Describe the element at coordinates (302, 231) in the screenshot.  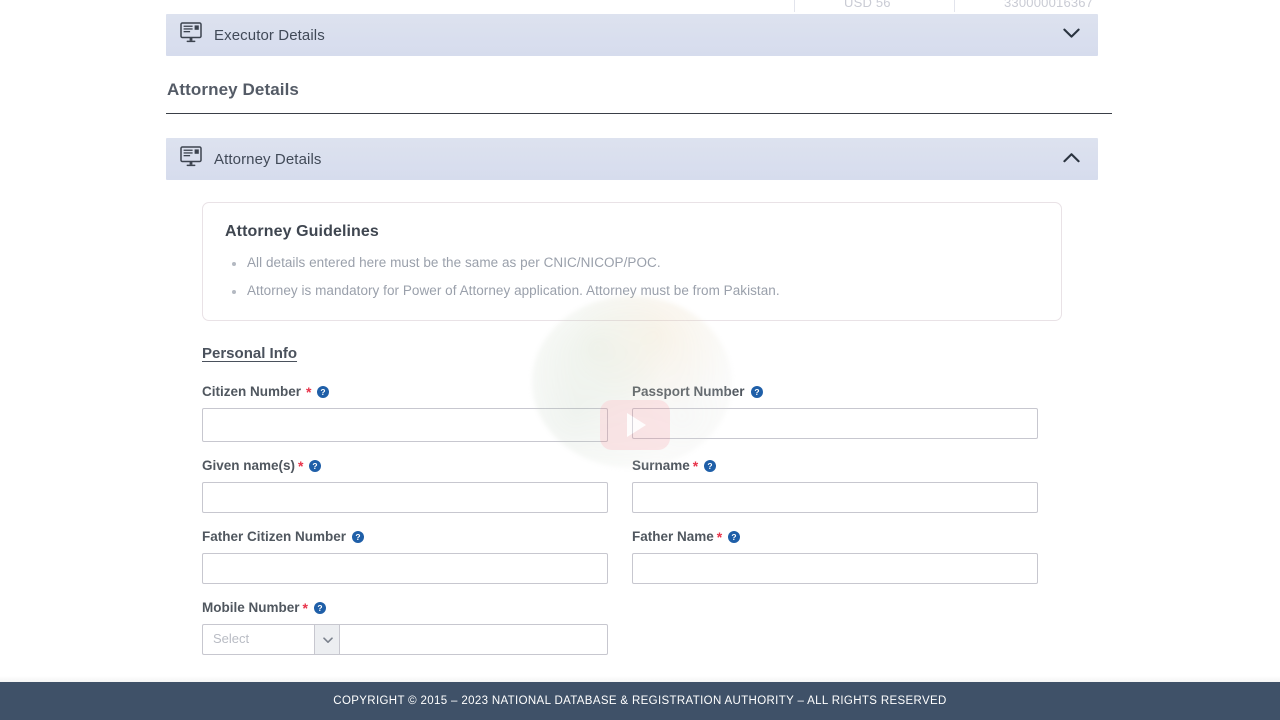
I see `guidelines-title: Attorney Guidelines` at that location.